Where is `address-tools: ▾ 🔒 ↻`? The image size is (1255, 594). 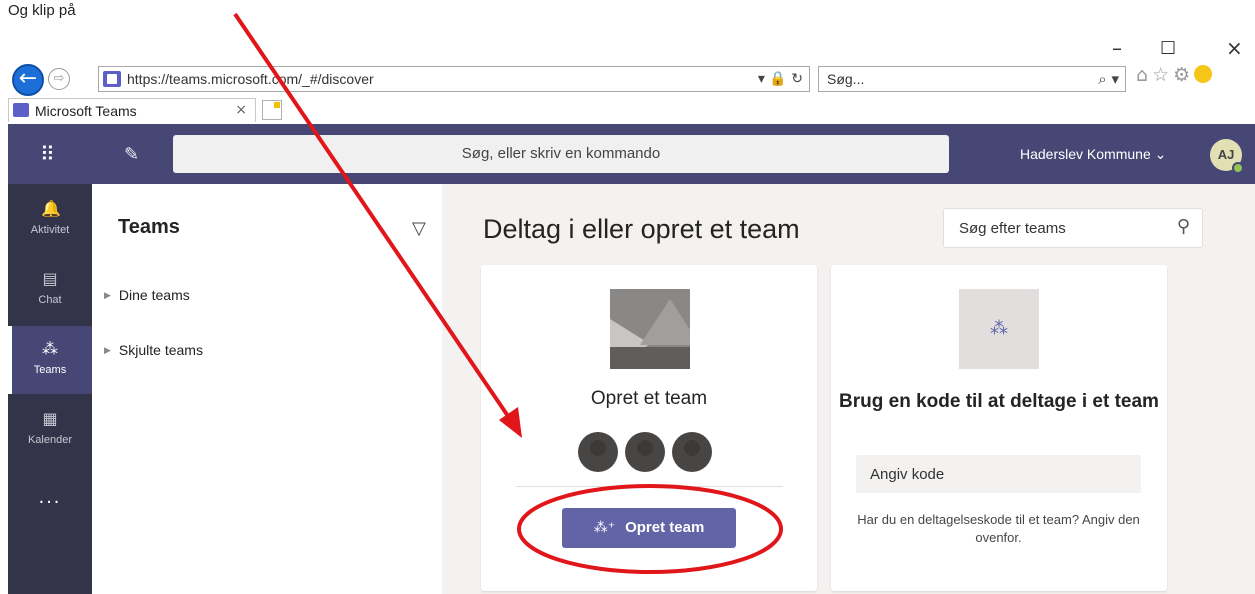 address-tools: ▾ 🔒 ↻ is located at coordinates (780, 79).